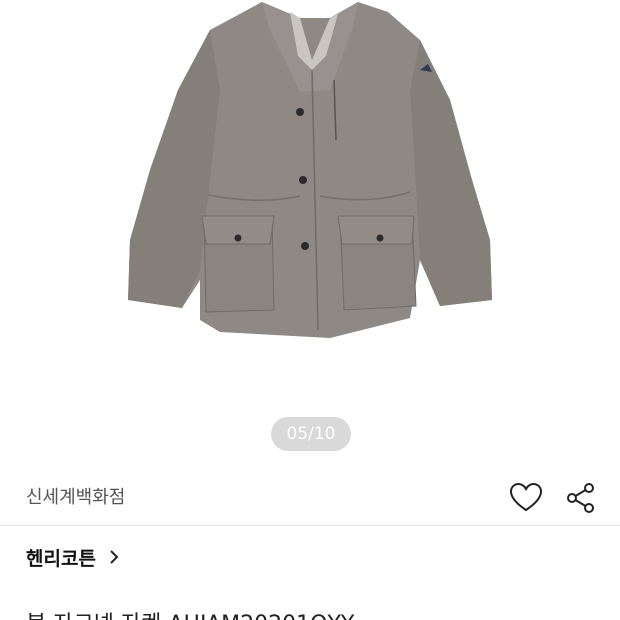  Describe the element at coordinates (311, 434) in the screenshot. I see `image-page-indicator: 05/10` at that location.